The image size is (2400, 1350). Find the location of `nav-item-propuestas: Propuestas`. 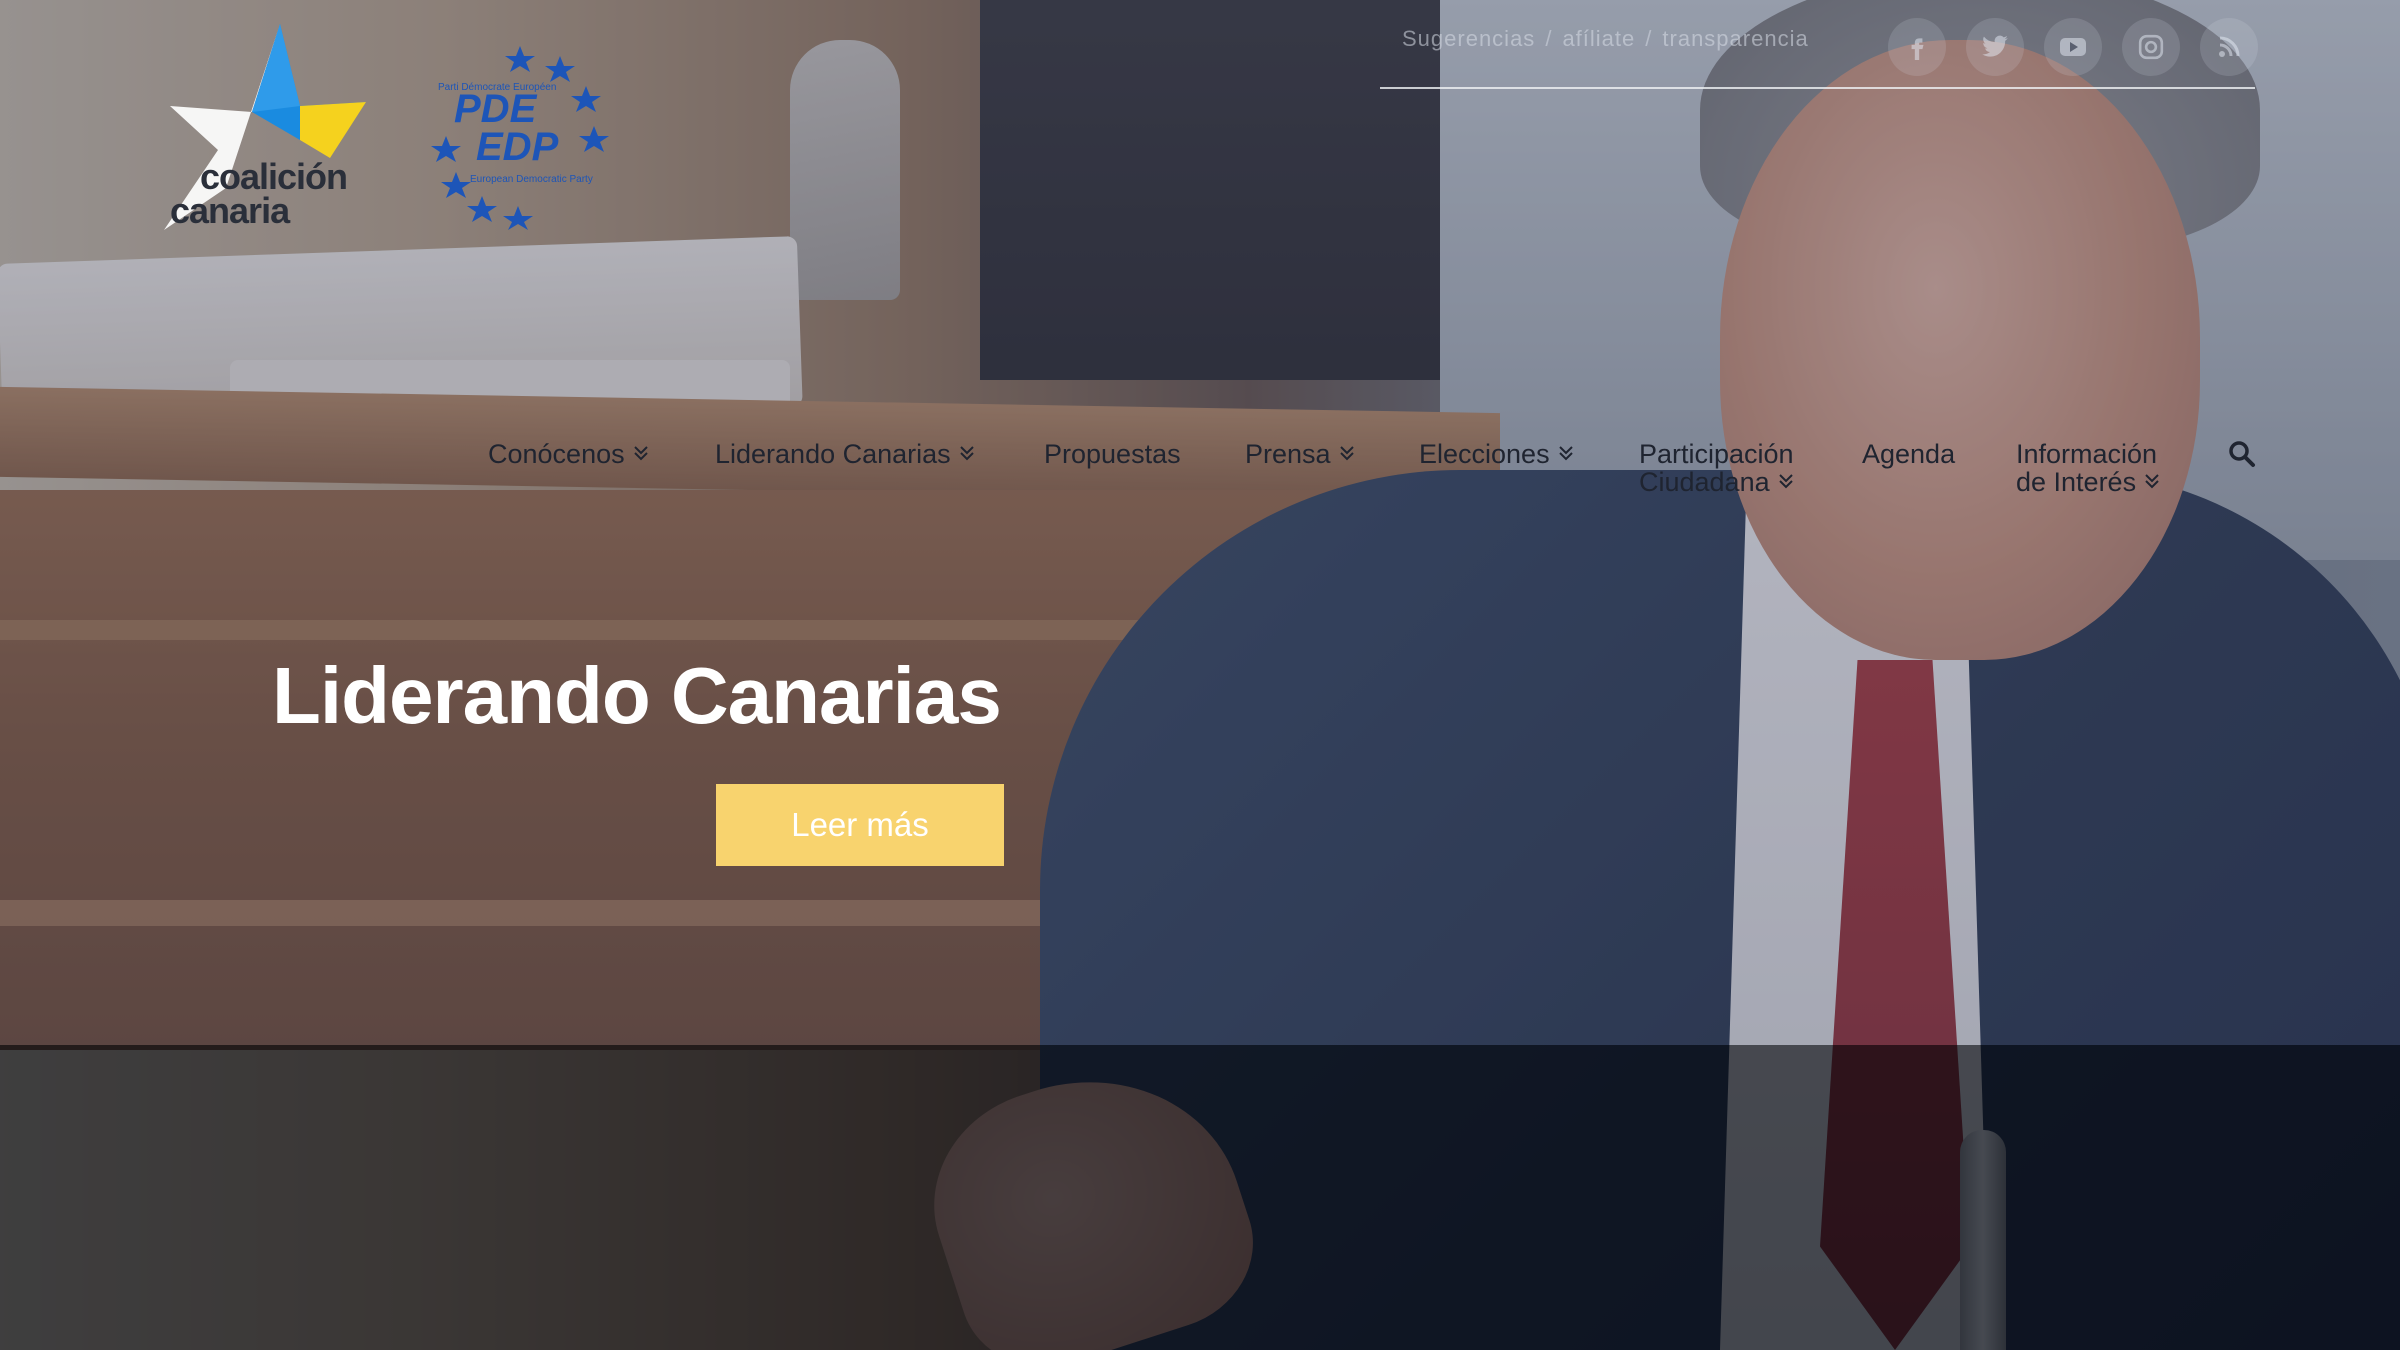

nav-item-propuestas: Propuestas is located at coordinates (1112, 454).